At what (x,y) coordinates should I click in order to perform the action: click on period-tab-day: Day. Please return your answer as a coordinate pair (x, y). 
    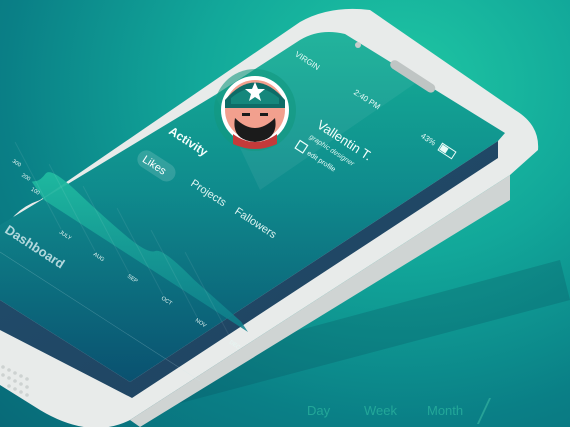
    Looking at the image, I should click on (318, 410).